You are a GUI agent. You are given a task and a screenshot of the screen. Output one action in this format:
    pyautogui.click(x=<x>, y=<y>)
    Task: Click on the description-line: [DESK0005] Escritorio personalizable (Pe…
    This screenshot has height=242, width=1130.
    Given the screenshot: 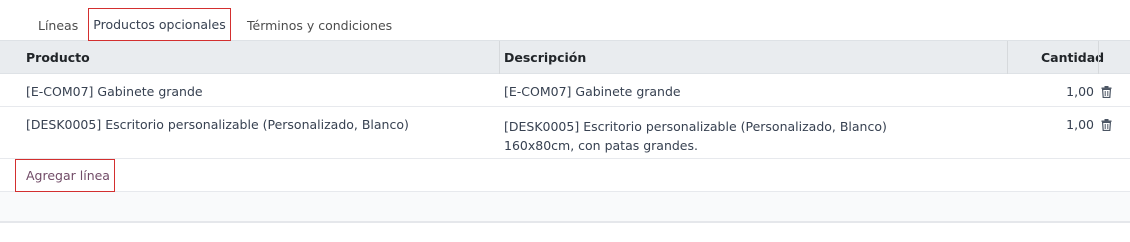 What is the action you would take?
    pyautogui.click(x=695, y=126)
    